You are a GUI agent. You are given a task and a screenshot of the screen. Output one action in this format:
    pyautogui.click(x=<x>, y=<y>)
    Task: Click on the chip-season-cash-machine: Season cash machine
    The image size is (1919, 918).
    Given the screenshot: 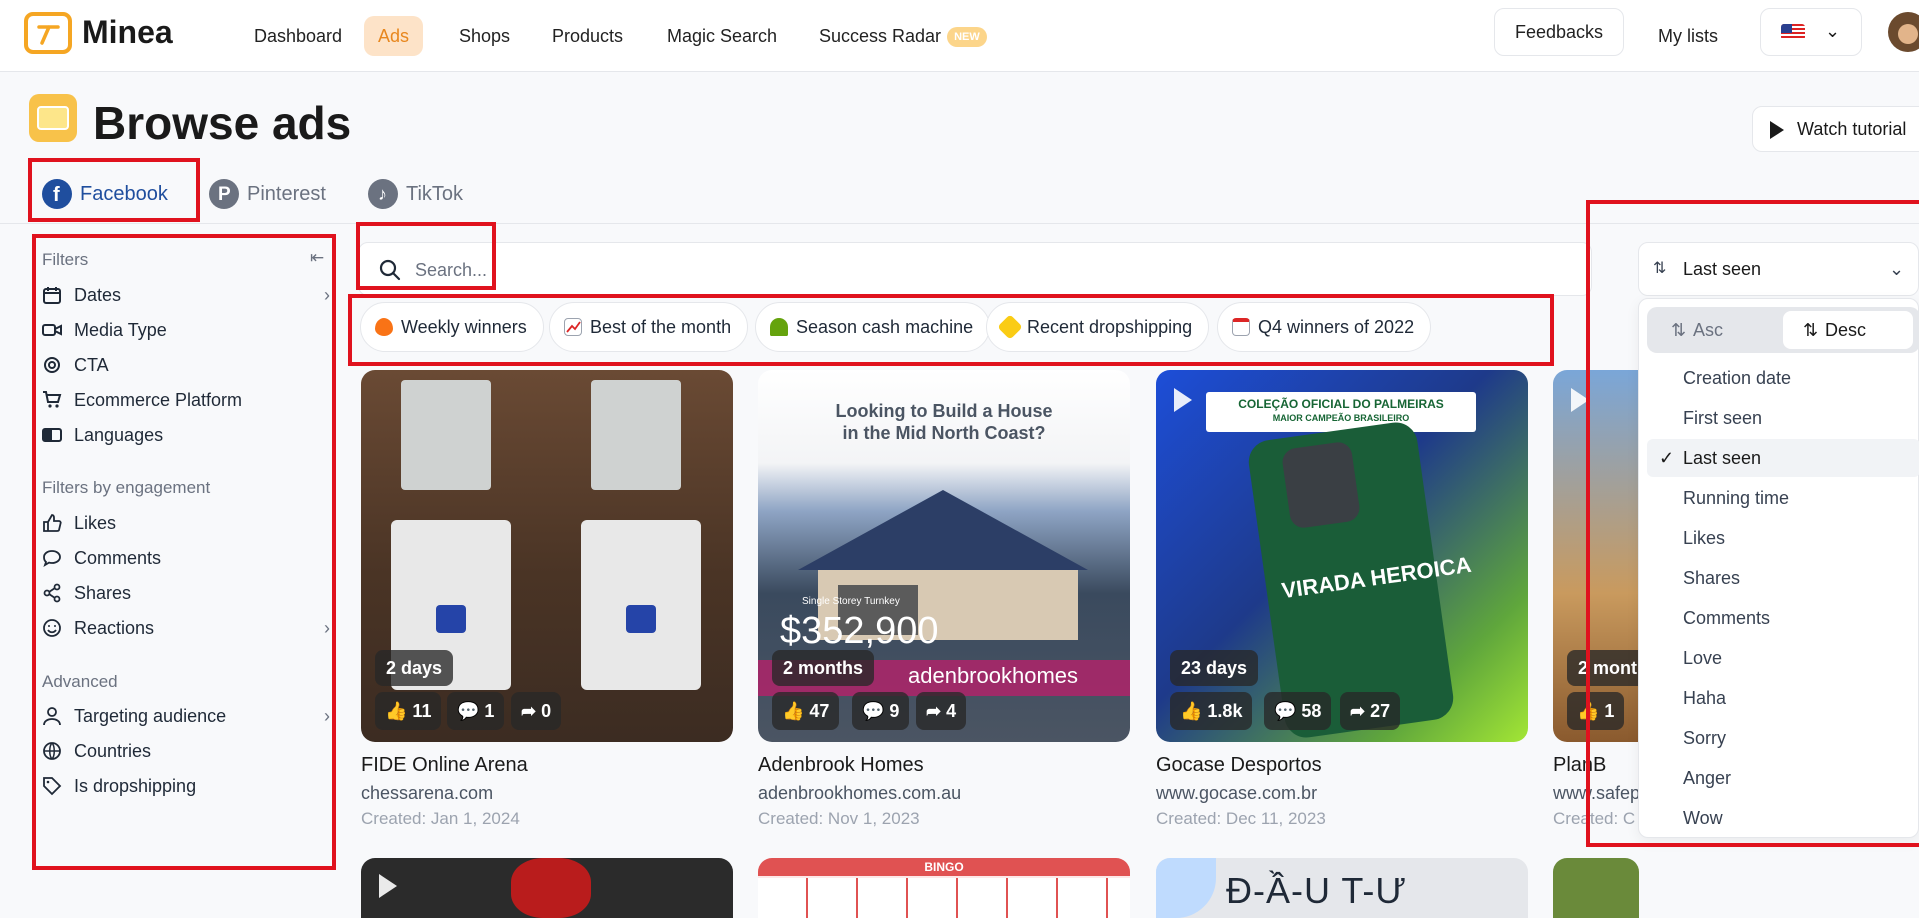 What is the action you would take?
    pyautogui.click(x=873, y=327)
    